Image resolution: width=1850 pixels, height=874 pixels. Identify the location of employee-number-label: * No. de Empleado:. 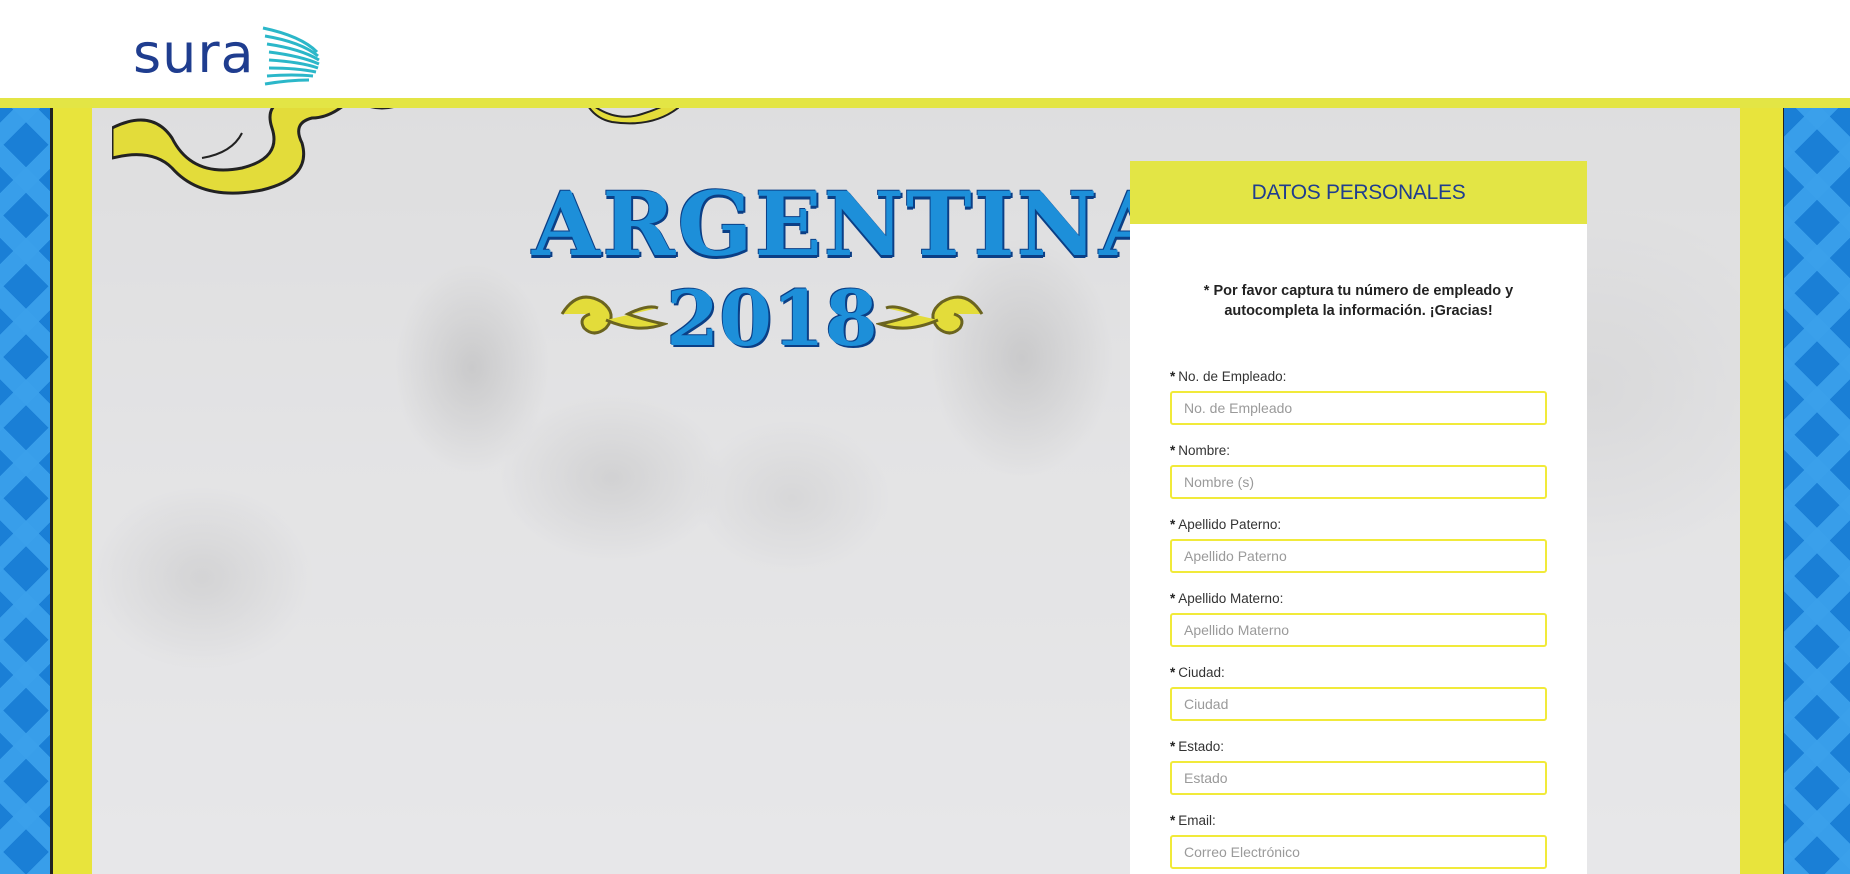
(1228, 376).